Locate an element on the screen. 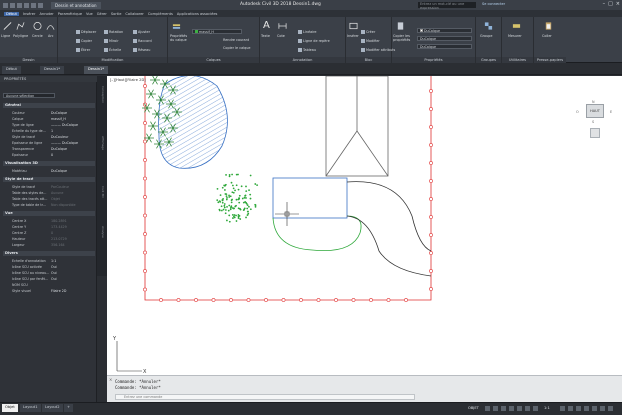  property-row: Largeur 356.164 is located at coordinates (52, 245).